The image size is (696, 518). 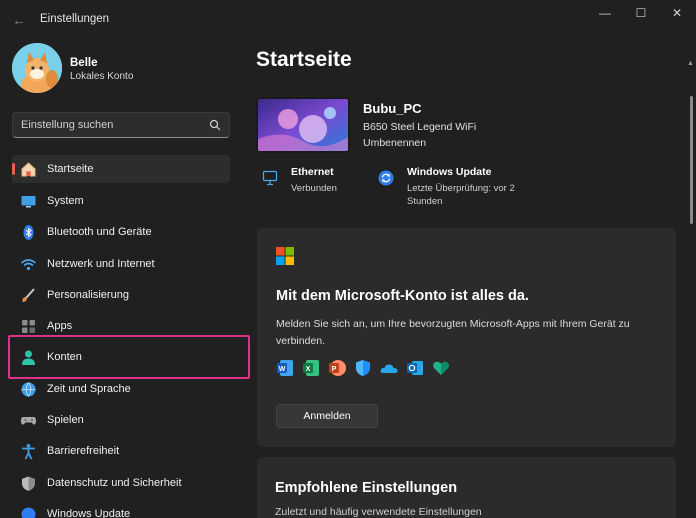 I want to click on sign-in-button: Anmelden, so click(x=327, y=416).